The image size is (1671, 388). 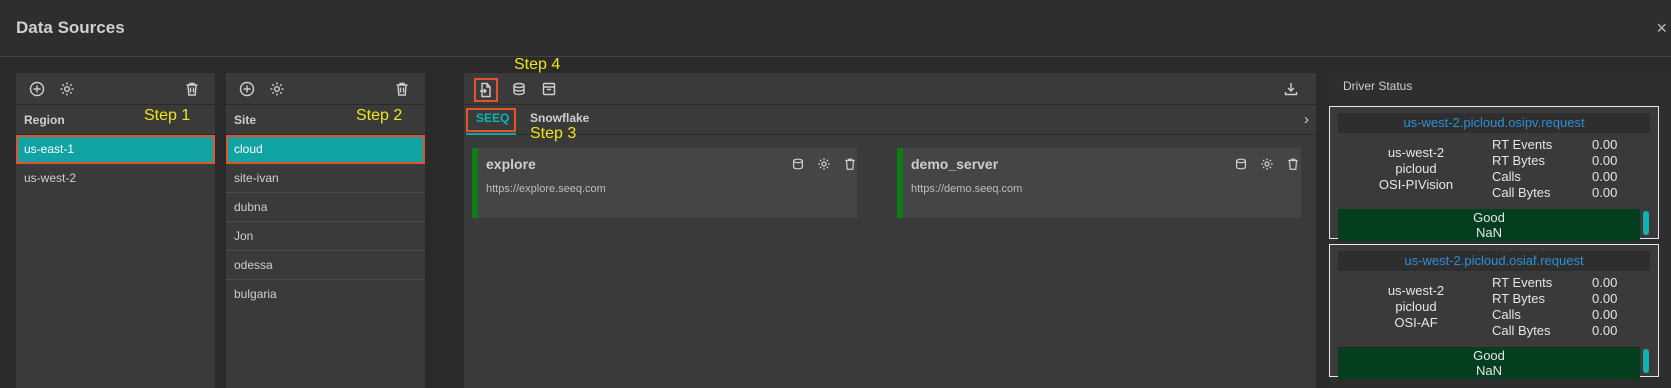 I want to click on step-3-label: Step 3, so click(x=553, y=133).